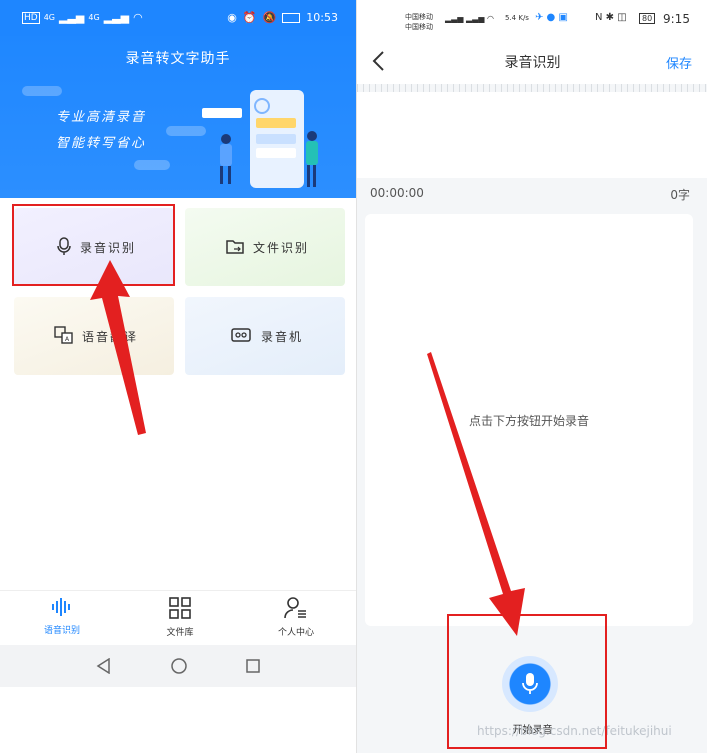 The height and width of the screenshot is (753, 707). What do you see at coordinates (476, 494) in the screenshot?
I see `annotation-arrow-right` at bounding box center [476, 494].